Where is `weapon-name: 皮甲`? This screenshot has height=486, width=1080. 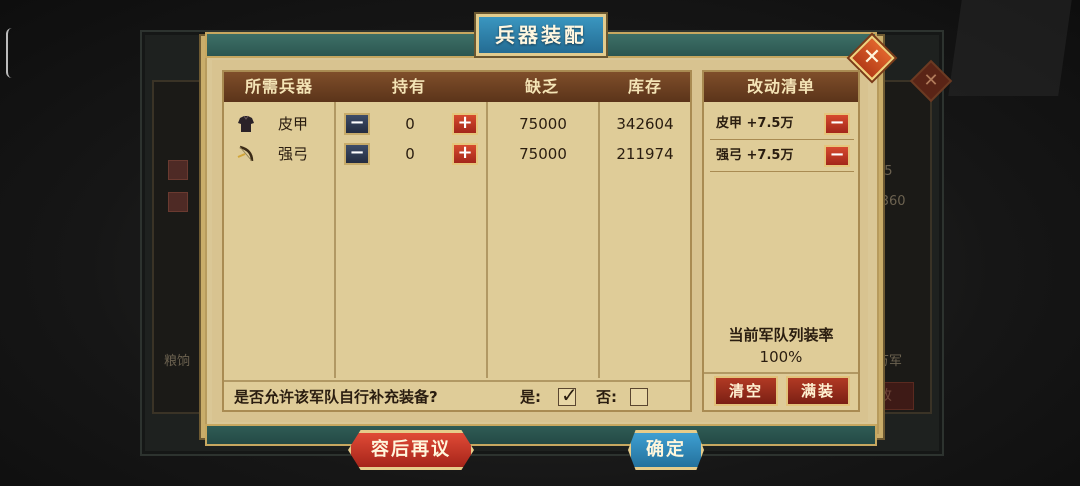
weapon-name: 皮甲 is located at coordinates (293, 124).